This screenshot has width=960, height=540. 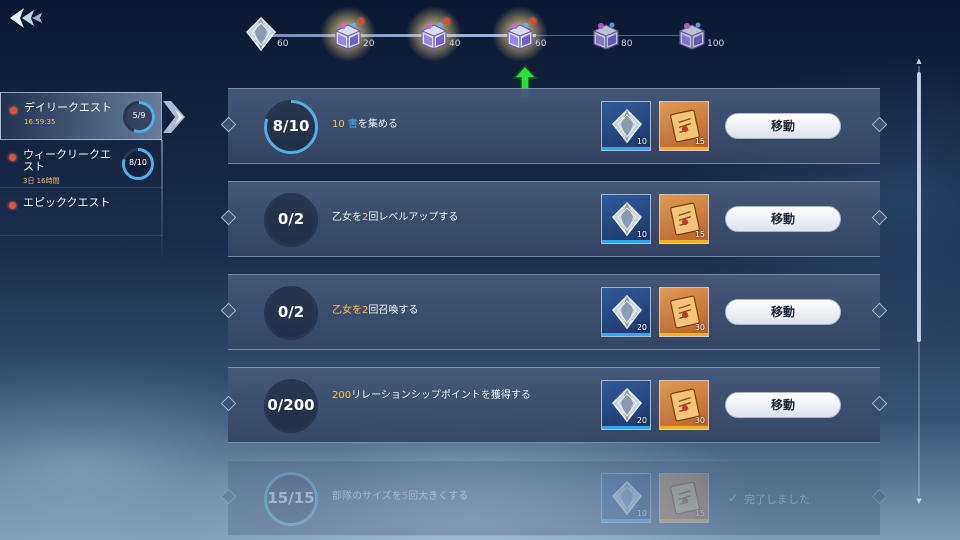 I want to click on milestone-4: 80, so click(x=618, y=34).